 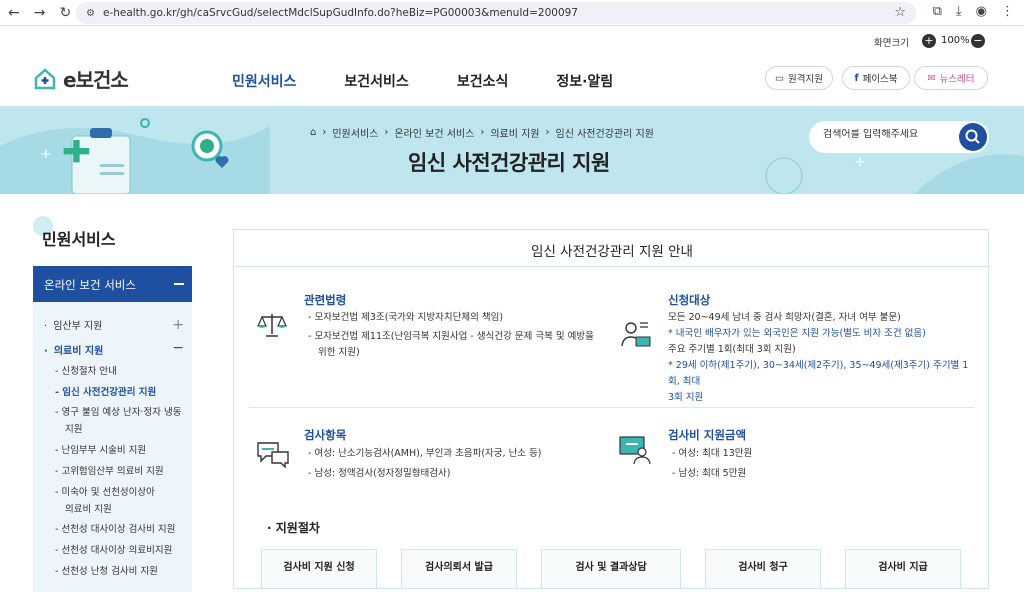 I want to click on person-laptop-icon, so click(x=636, y=334).